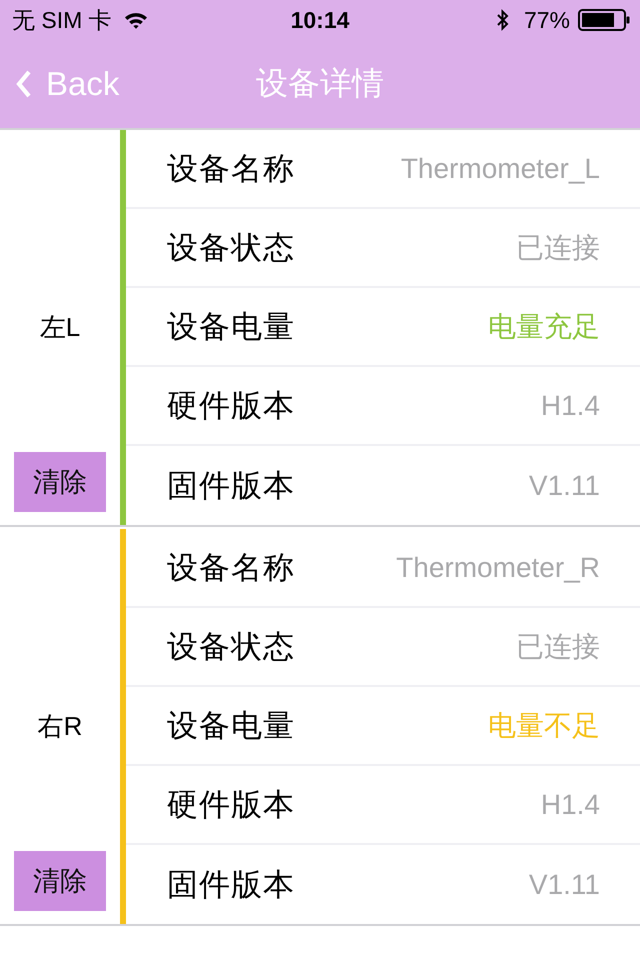 The image size is (640, 960). Describe the element at coordinates (24, 84) in the screenshot. I see `chevron-left-icon` at that location.